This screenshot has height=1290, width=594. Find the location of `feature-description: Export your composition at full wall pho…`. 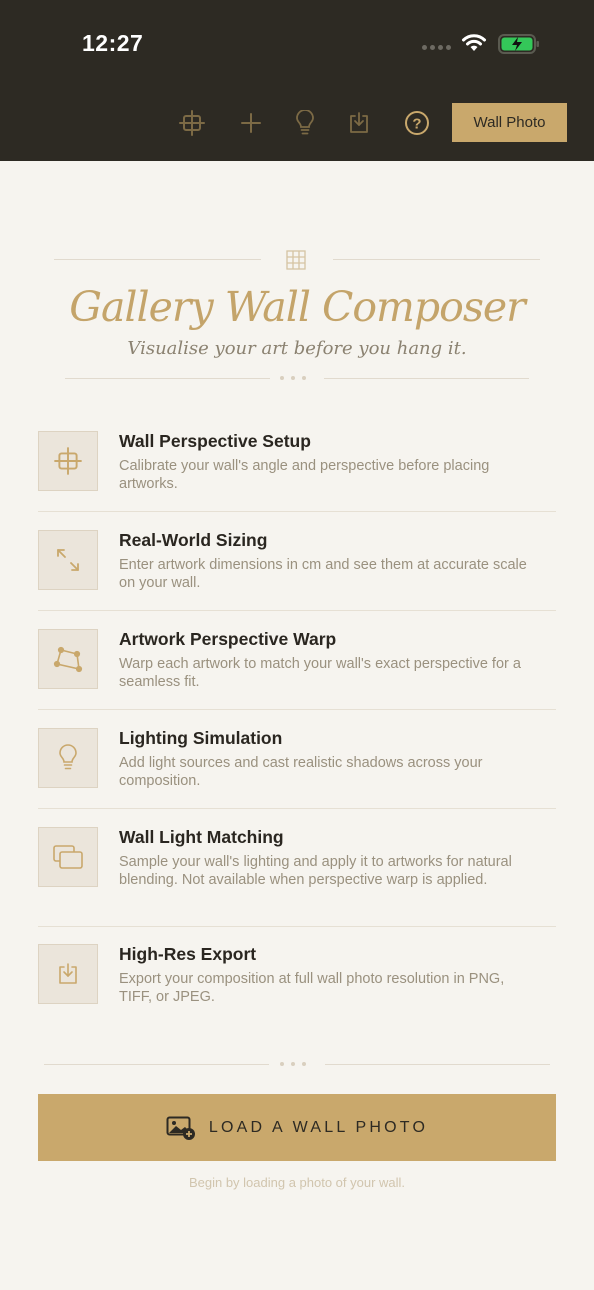

feature-description: Export your composition at full wall pho… is located at coordinates (312, 988).